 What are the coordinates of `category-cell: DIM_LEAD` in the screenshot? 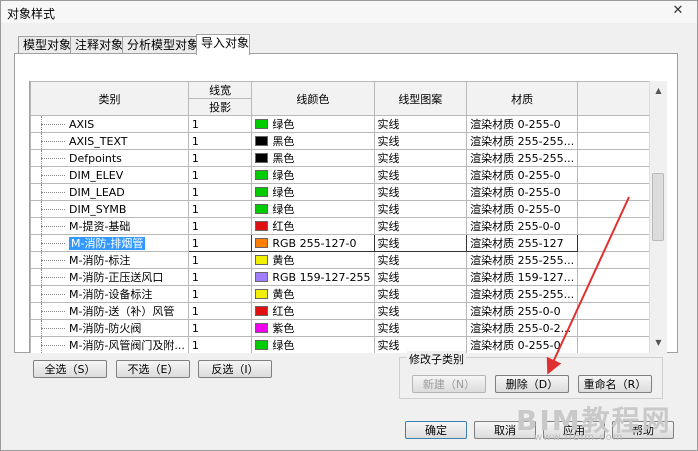 It's located at (109, 192).